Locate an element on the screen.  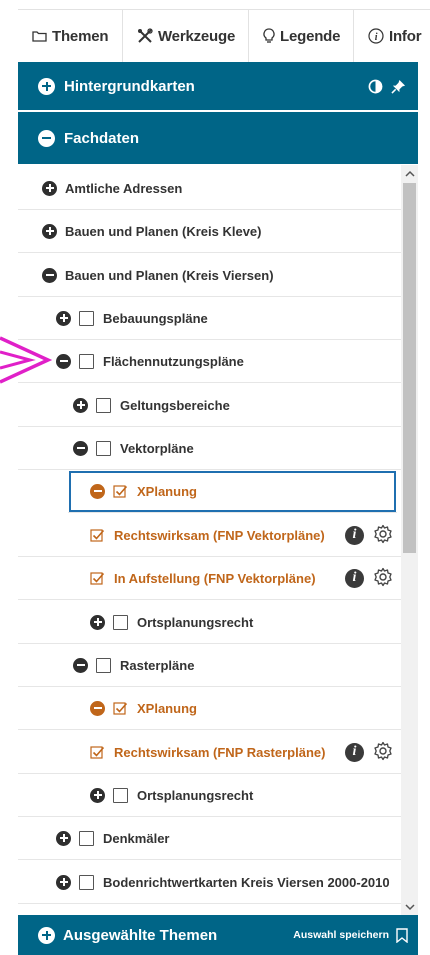
tree-item-bebauungspl-ne: Bebauungspläne is located at coordinates (209, 318).